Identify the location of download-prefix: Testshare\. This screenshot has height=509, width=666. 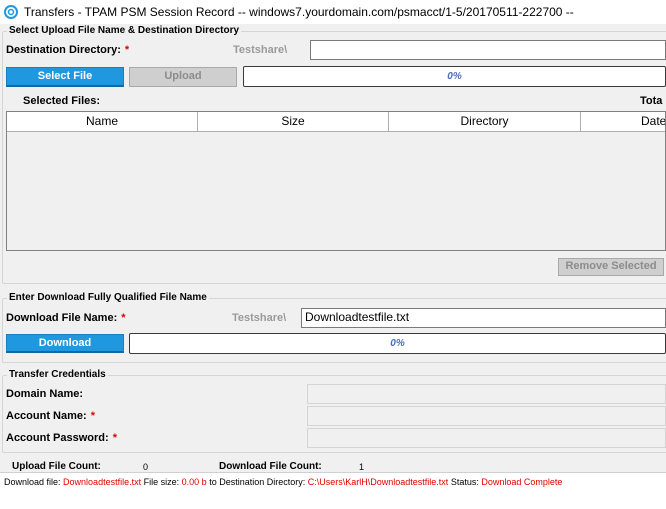
(259, 318).